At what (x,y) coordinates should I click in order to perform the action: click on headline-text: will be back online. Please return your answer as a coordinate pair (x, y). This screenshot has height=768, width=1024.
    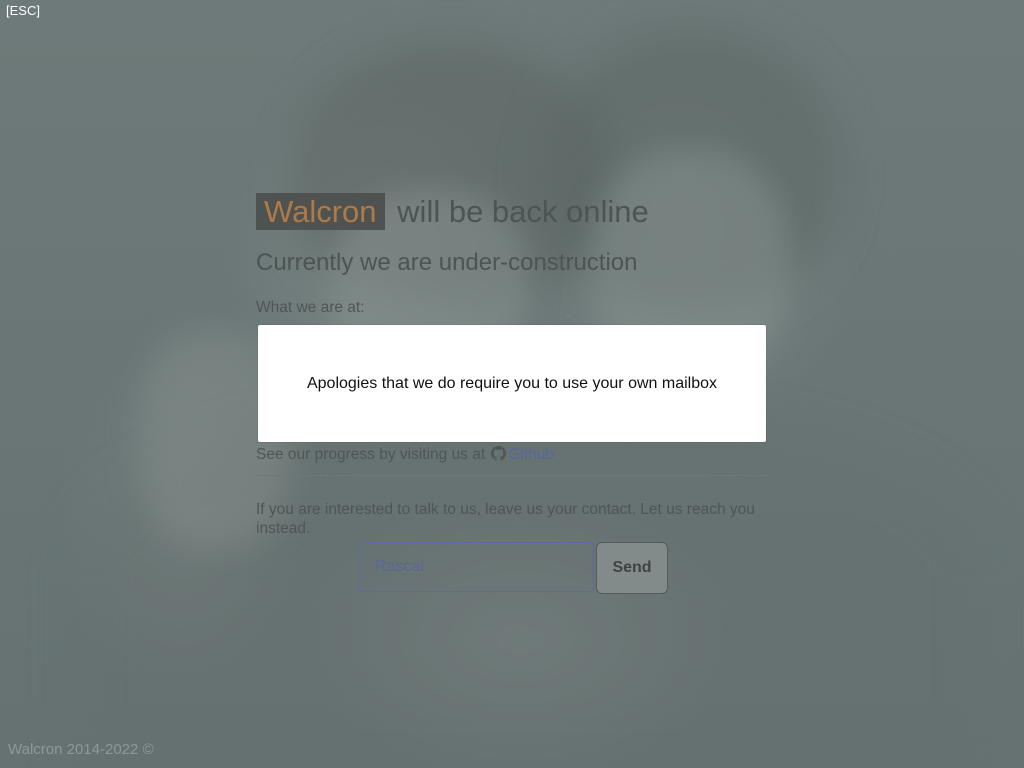
    Looking at the image, I should click on (523, 211).